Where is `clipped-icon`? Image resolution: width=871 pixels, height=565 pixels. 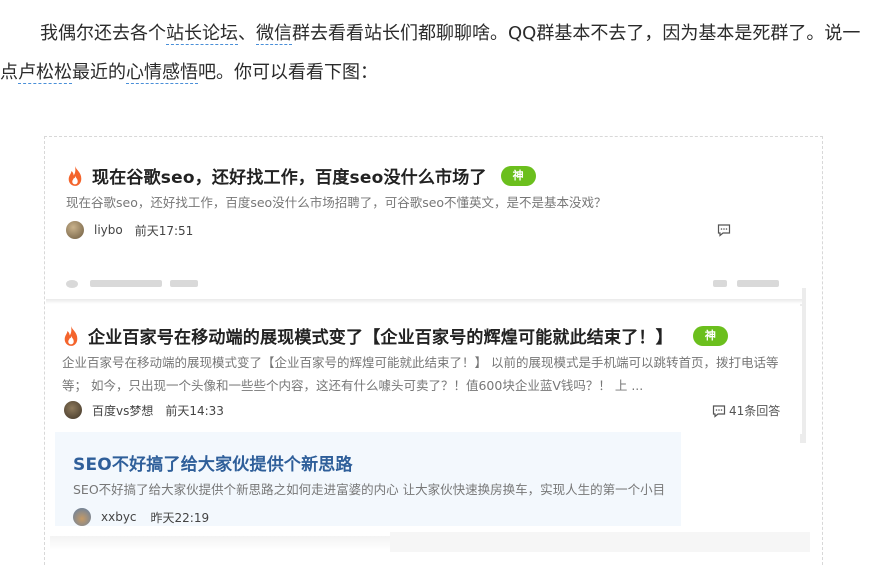 clipped-icon is located at coordinates (720, 283).